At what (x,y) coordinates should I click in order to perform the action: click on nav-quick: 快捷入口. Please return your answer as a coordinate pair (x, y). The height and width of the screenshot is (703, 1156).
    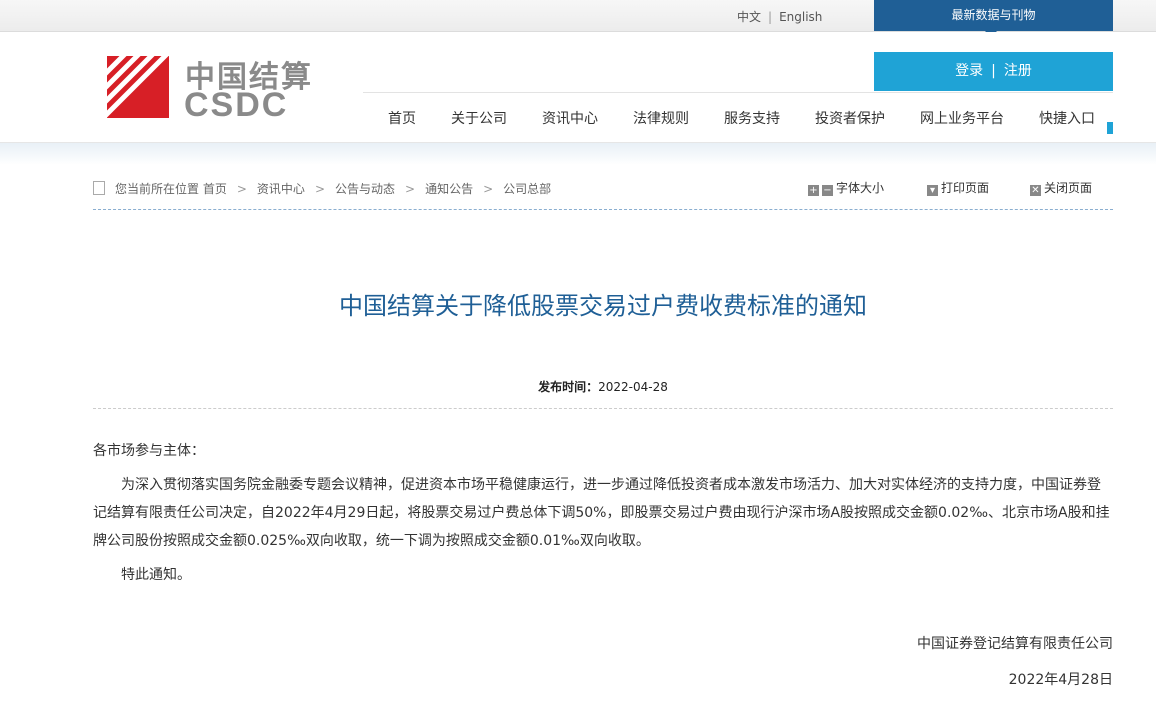
    Looking at the image, I should click on (1067, 118).